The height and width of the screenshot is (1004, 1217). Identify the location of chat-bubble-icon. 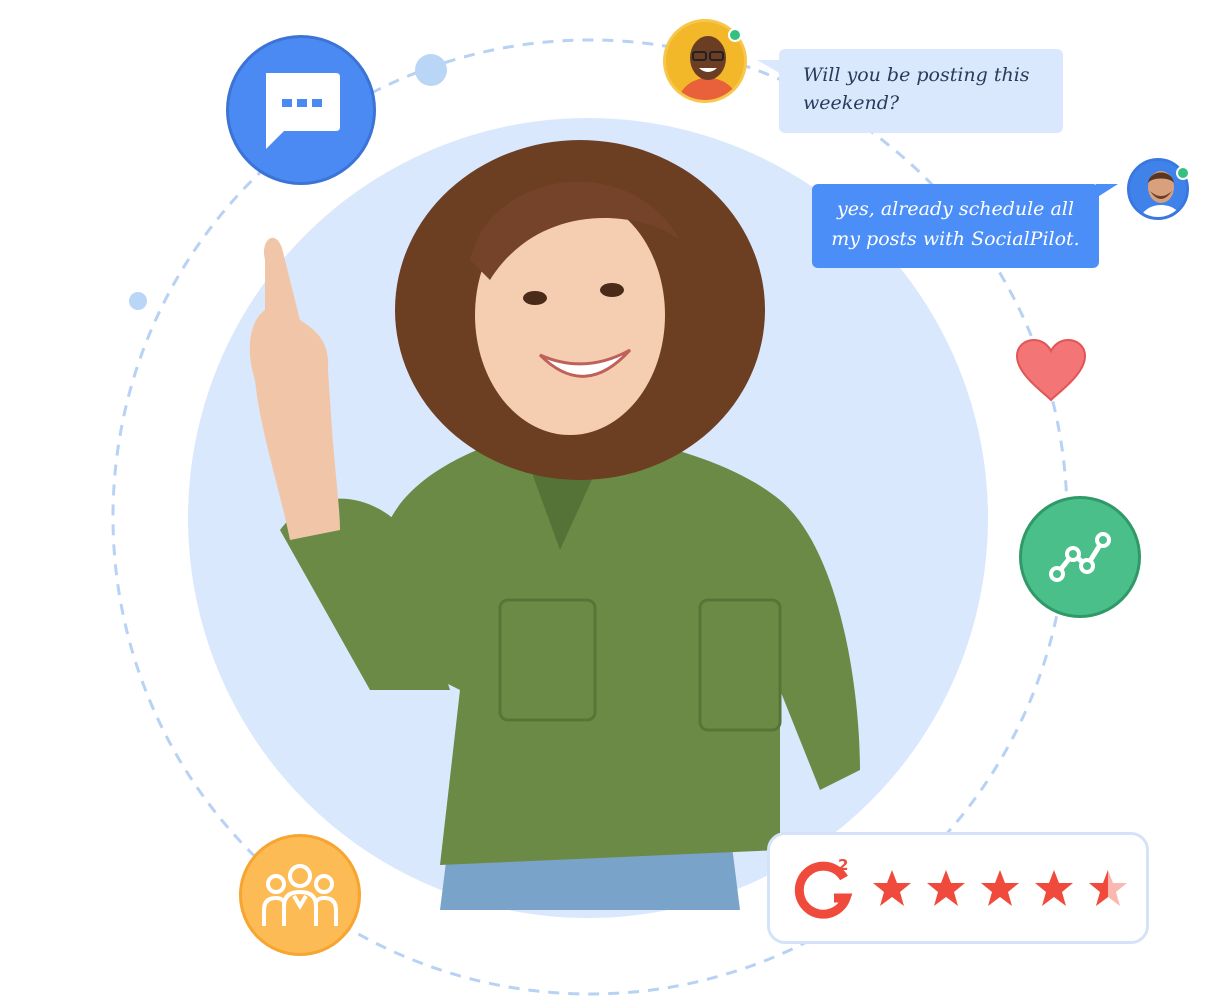
(301, 110).